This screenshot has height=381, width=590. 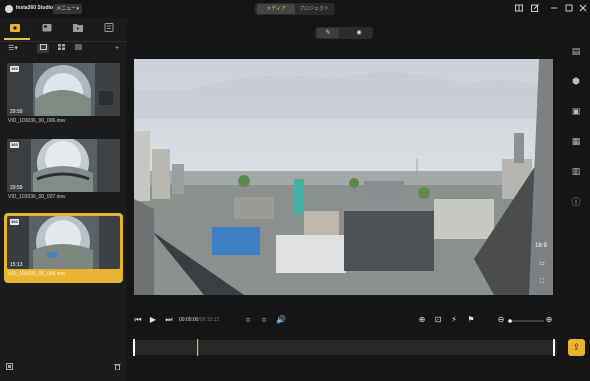 I want to click on media-toolbar: ☰▾ +, so click(x=63, y=48).